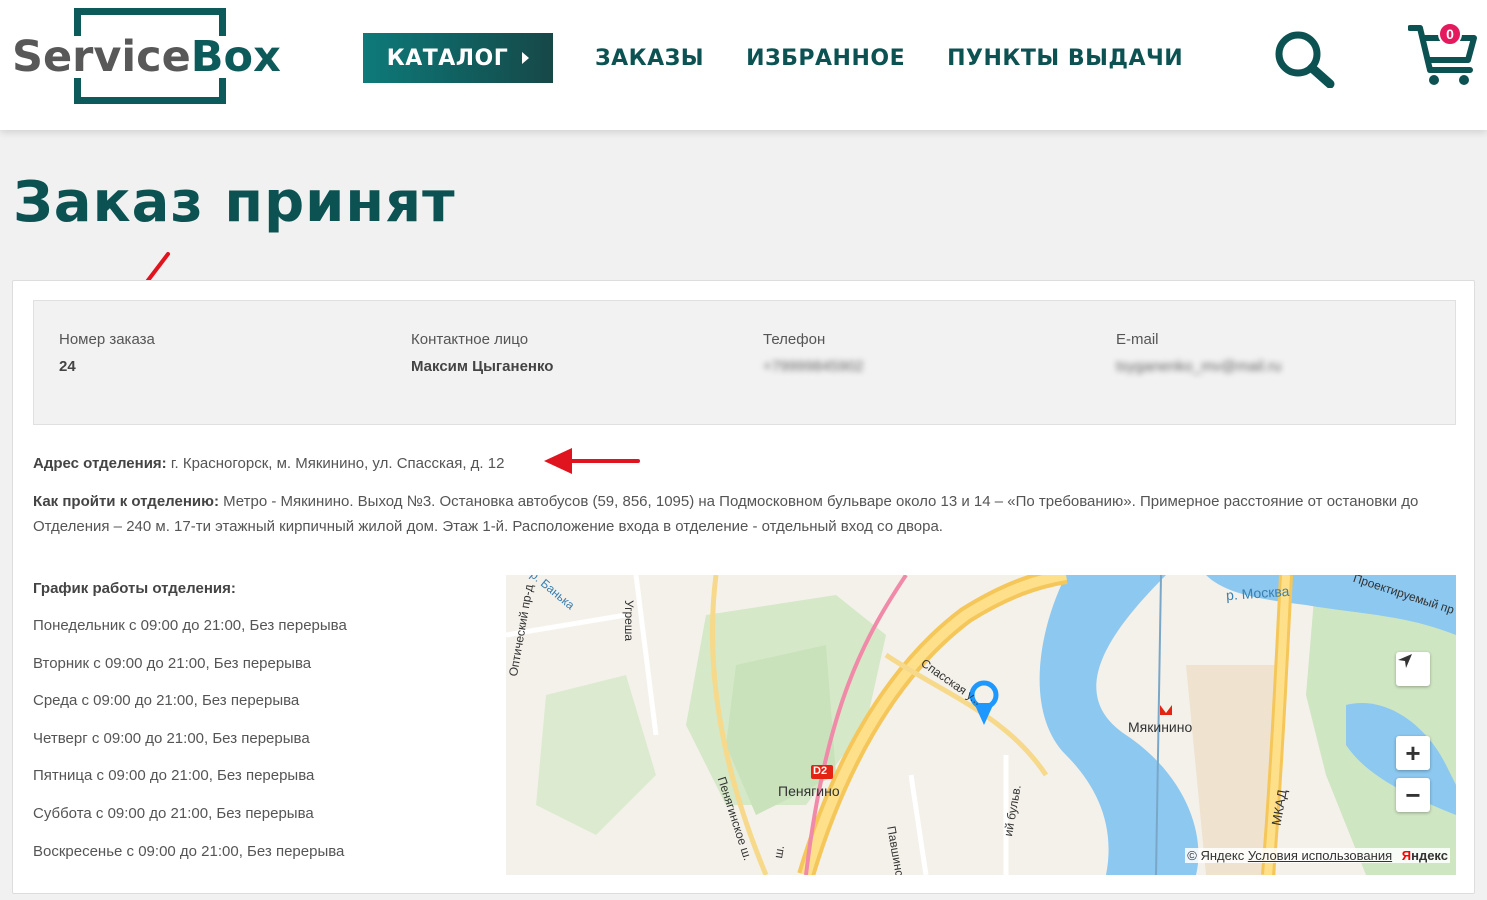  What do you see at coordinates (1413, 795) in the screenshot?
I see `map-zoom-out-button: −` at bounding box center [1413, 795].